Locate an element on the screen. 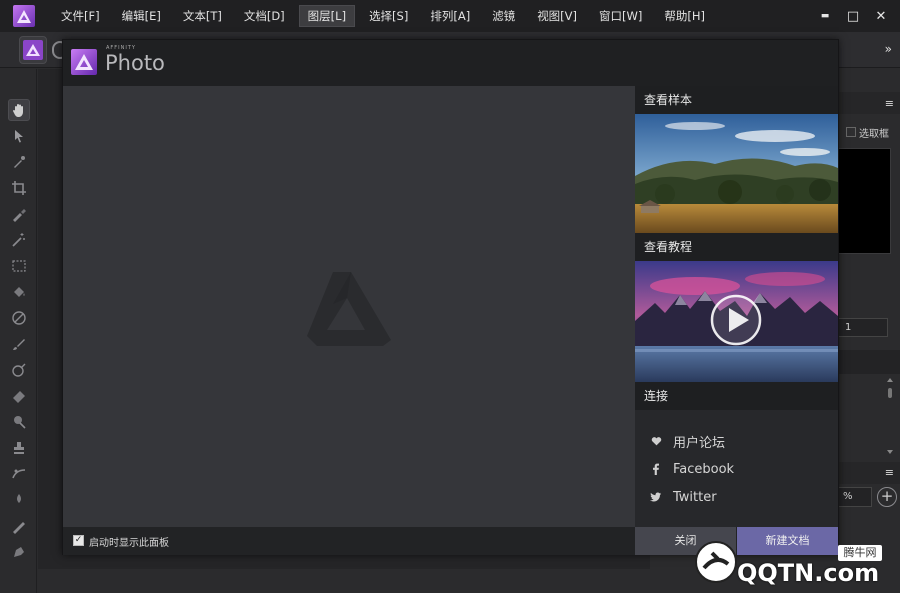 The image size is (900, 593). second-panel-header: ≡ is located at coordinates (869, 473).